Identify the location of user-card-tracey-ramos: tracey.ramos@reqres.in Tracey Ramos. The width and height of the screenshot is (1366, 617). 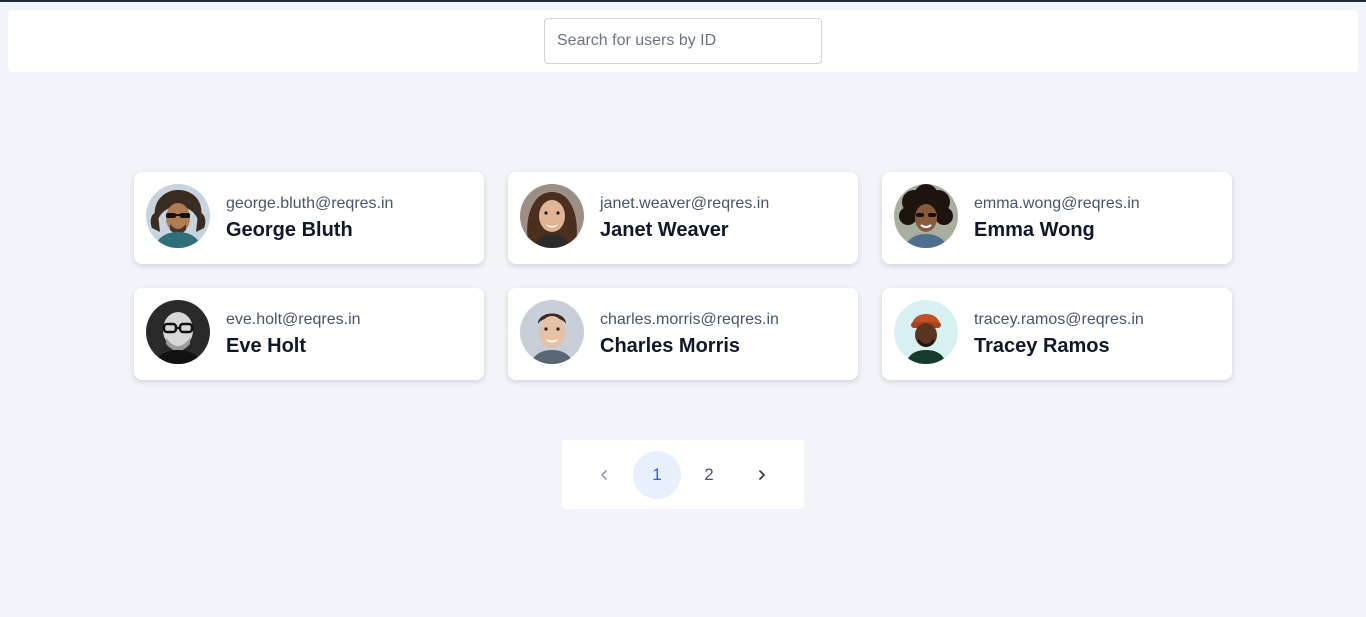
(1057, 334).